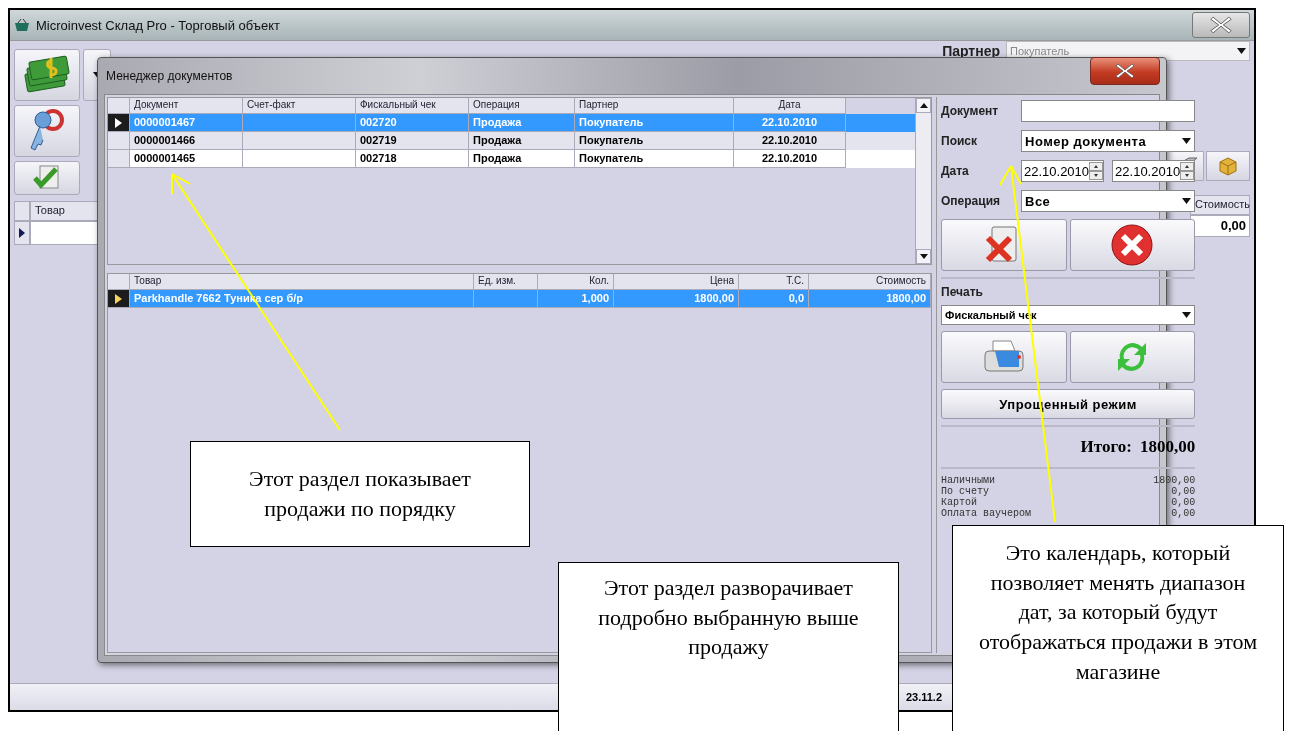  I want to click on table-cell: 22.10.2010, so click(790, 159).